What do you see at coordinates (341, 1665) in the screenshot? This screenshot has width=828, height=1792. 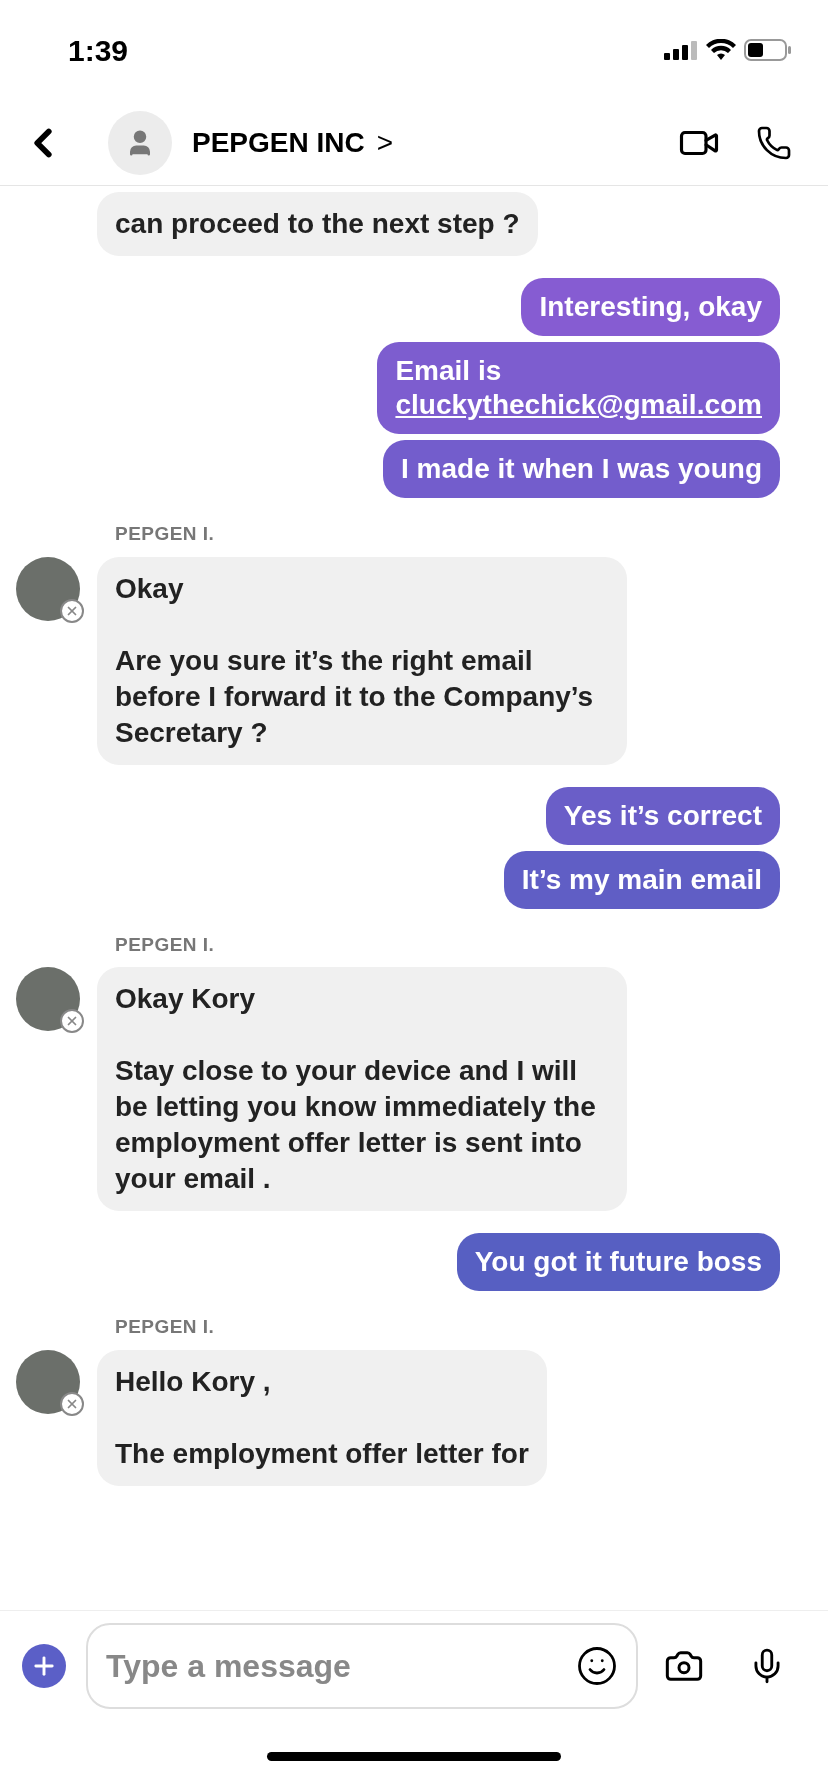 I see `message-input-field: Type a message` at bounding box center [341, 1665].